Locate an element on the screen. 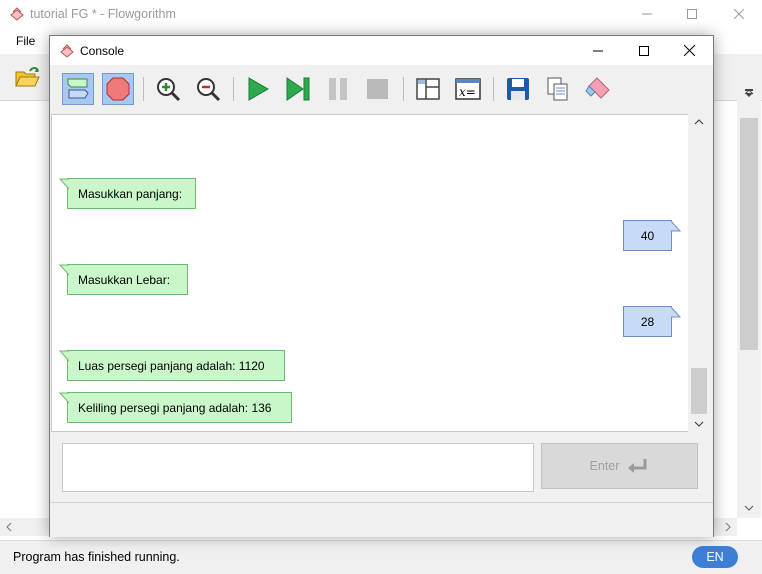 Image resolution: width=762 pixels, height=574 pixels. eraser-icon is located at coordinates (597, 88).